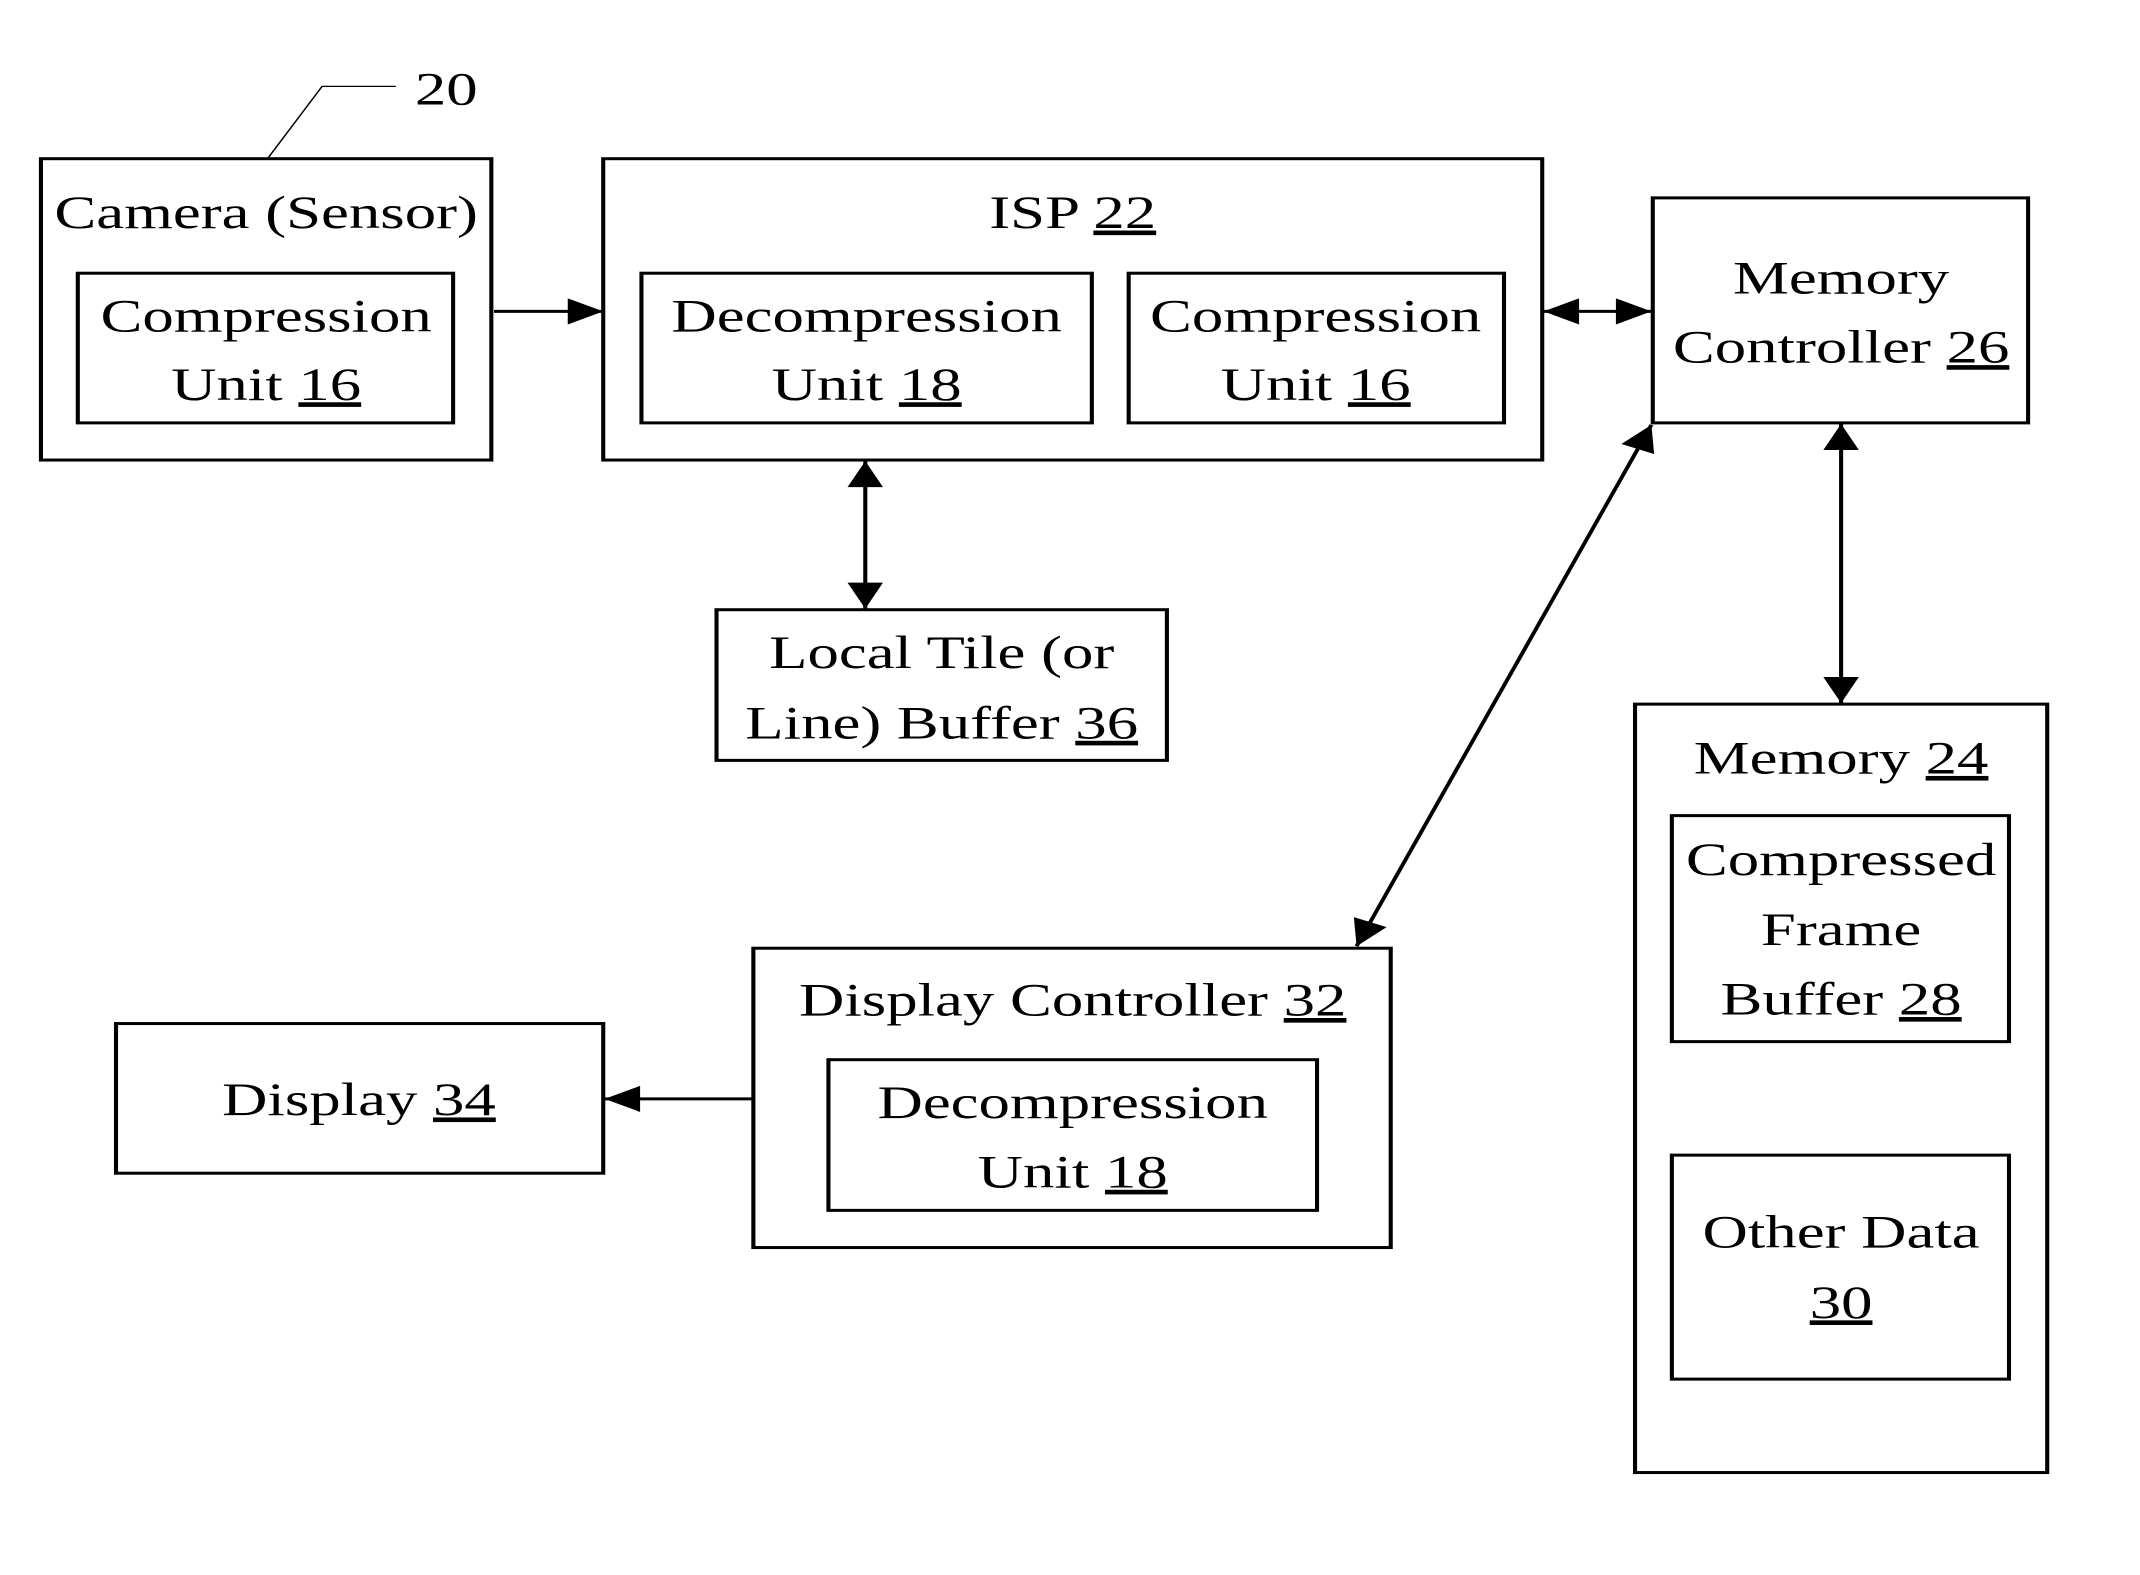  I want to click on local-buffer-block: Local Tile (or Line) Buffer 36, so click(941, 685).